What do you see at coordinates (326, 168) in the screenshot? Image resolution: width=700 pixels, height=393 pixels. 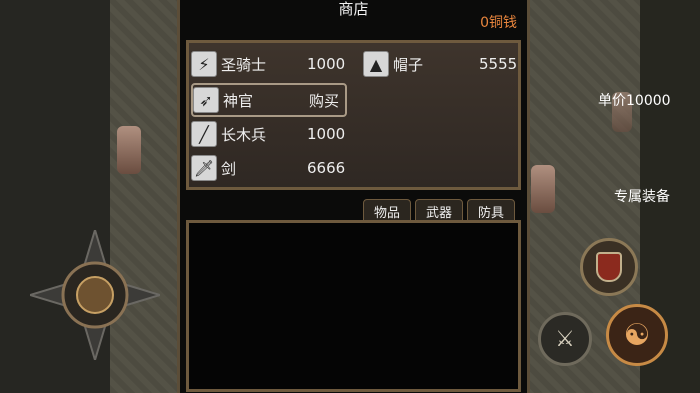 I see `item-price: 6666` at bounding box center [326, 168].